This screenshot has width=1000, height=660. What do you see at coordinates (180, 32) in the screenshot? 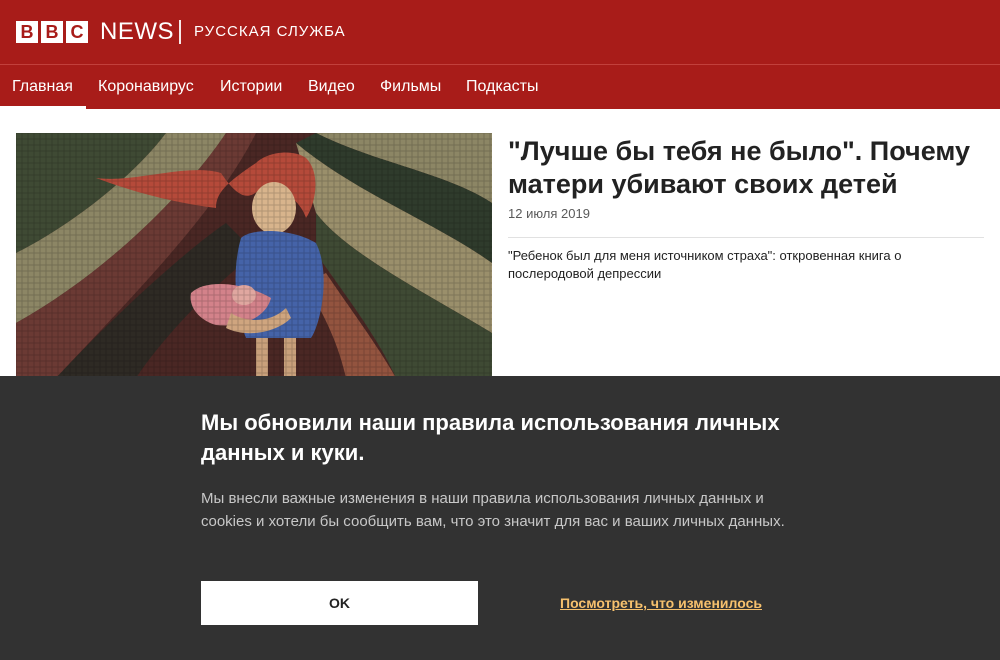
I see `brand-divider` at bounding box center [180, 32].